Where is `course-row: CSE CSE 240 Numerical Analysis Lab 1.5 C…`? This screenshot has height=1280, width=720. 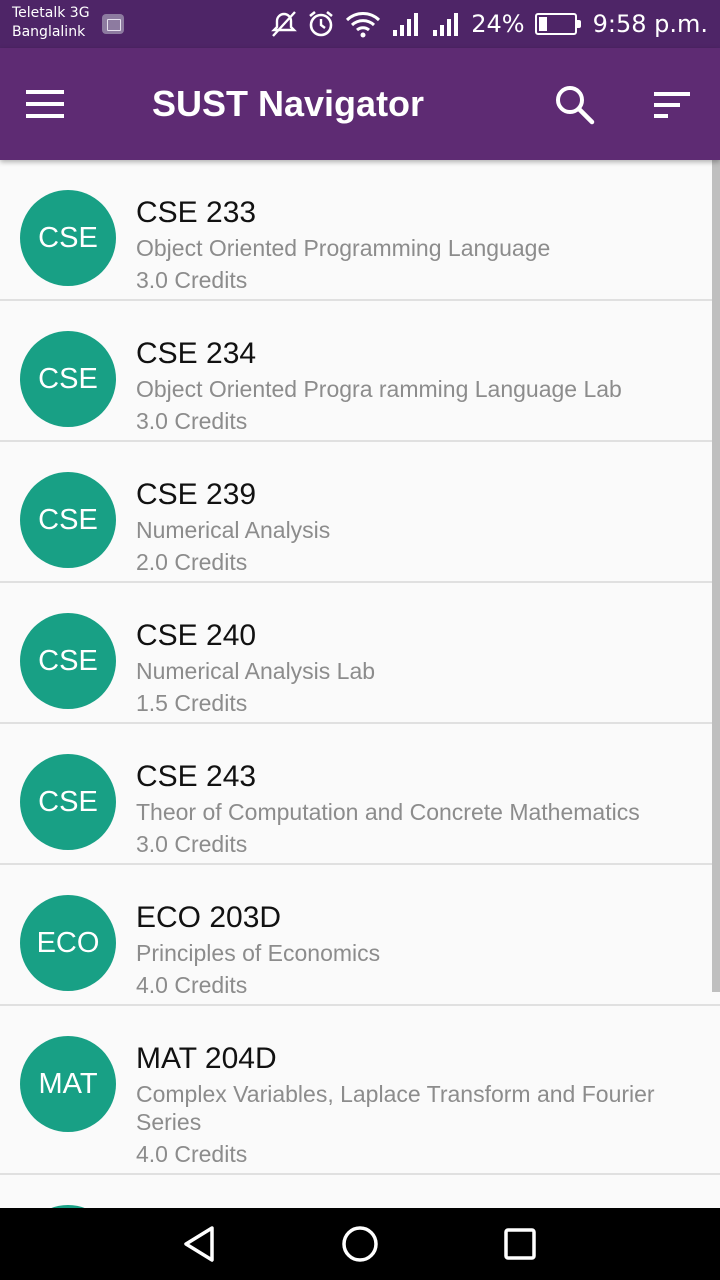 course-row: CSE CSE 240 Numerical Analysis Lab 1.5 C… is located at coordinates (360, 653).